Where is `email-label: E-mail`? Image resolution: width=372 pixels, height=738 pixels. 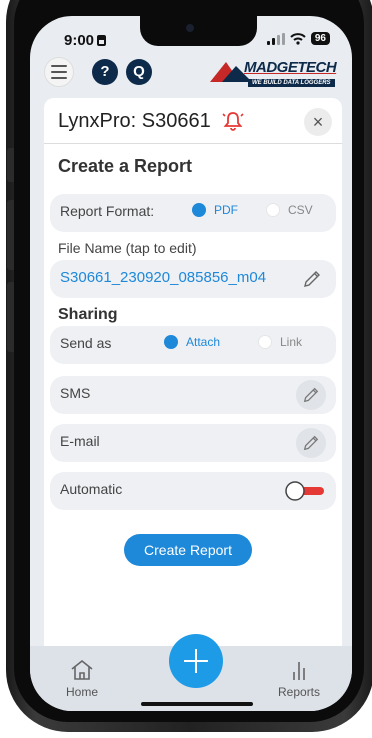
email-label: E-mail is located at coordinates (80, 441).